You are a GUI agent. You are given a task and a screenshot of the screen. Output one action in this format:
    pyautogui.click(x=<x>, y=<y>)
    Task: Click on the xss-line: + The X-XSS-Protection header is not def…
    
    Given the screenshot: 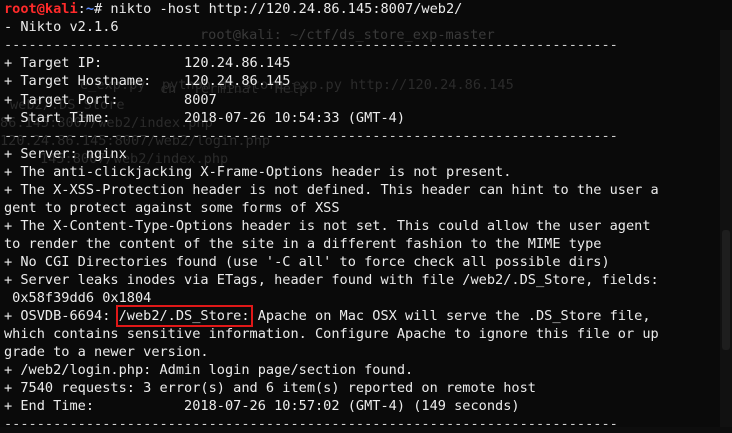 What is the action you would take?
    pyautogui.click(x=331, y=190)
    